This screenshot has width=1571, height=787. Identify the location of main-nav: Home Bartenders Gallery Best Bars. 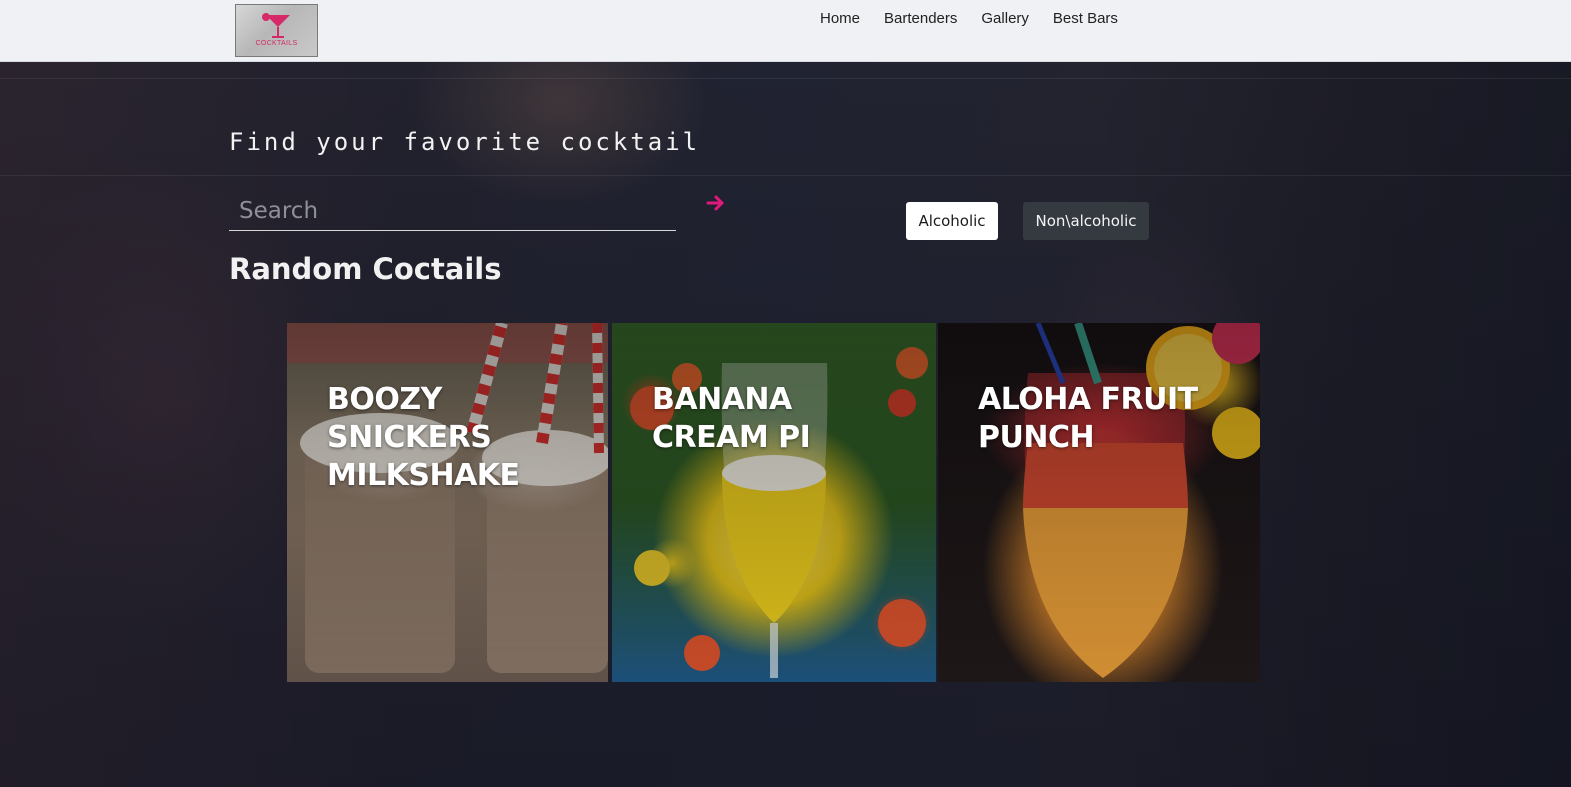
(981, 19).